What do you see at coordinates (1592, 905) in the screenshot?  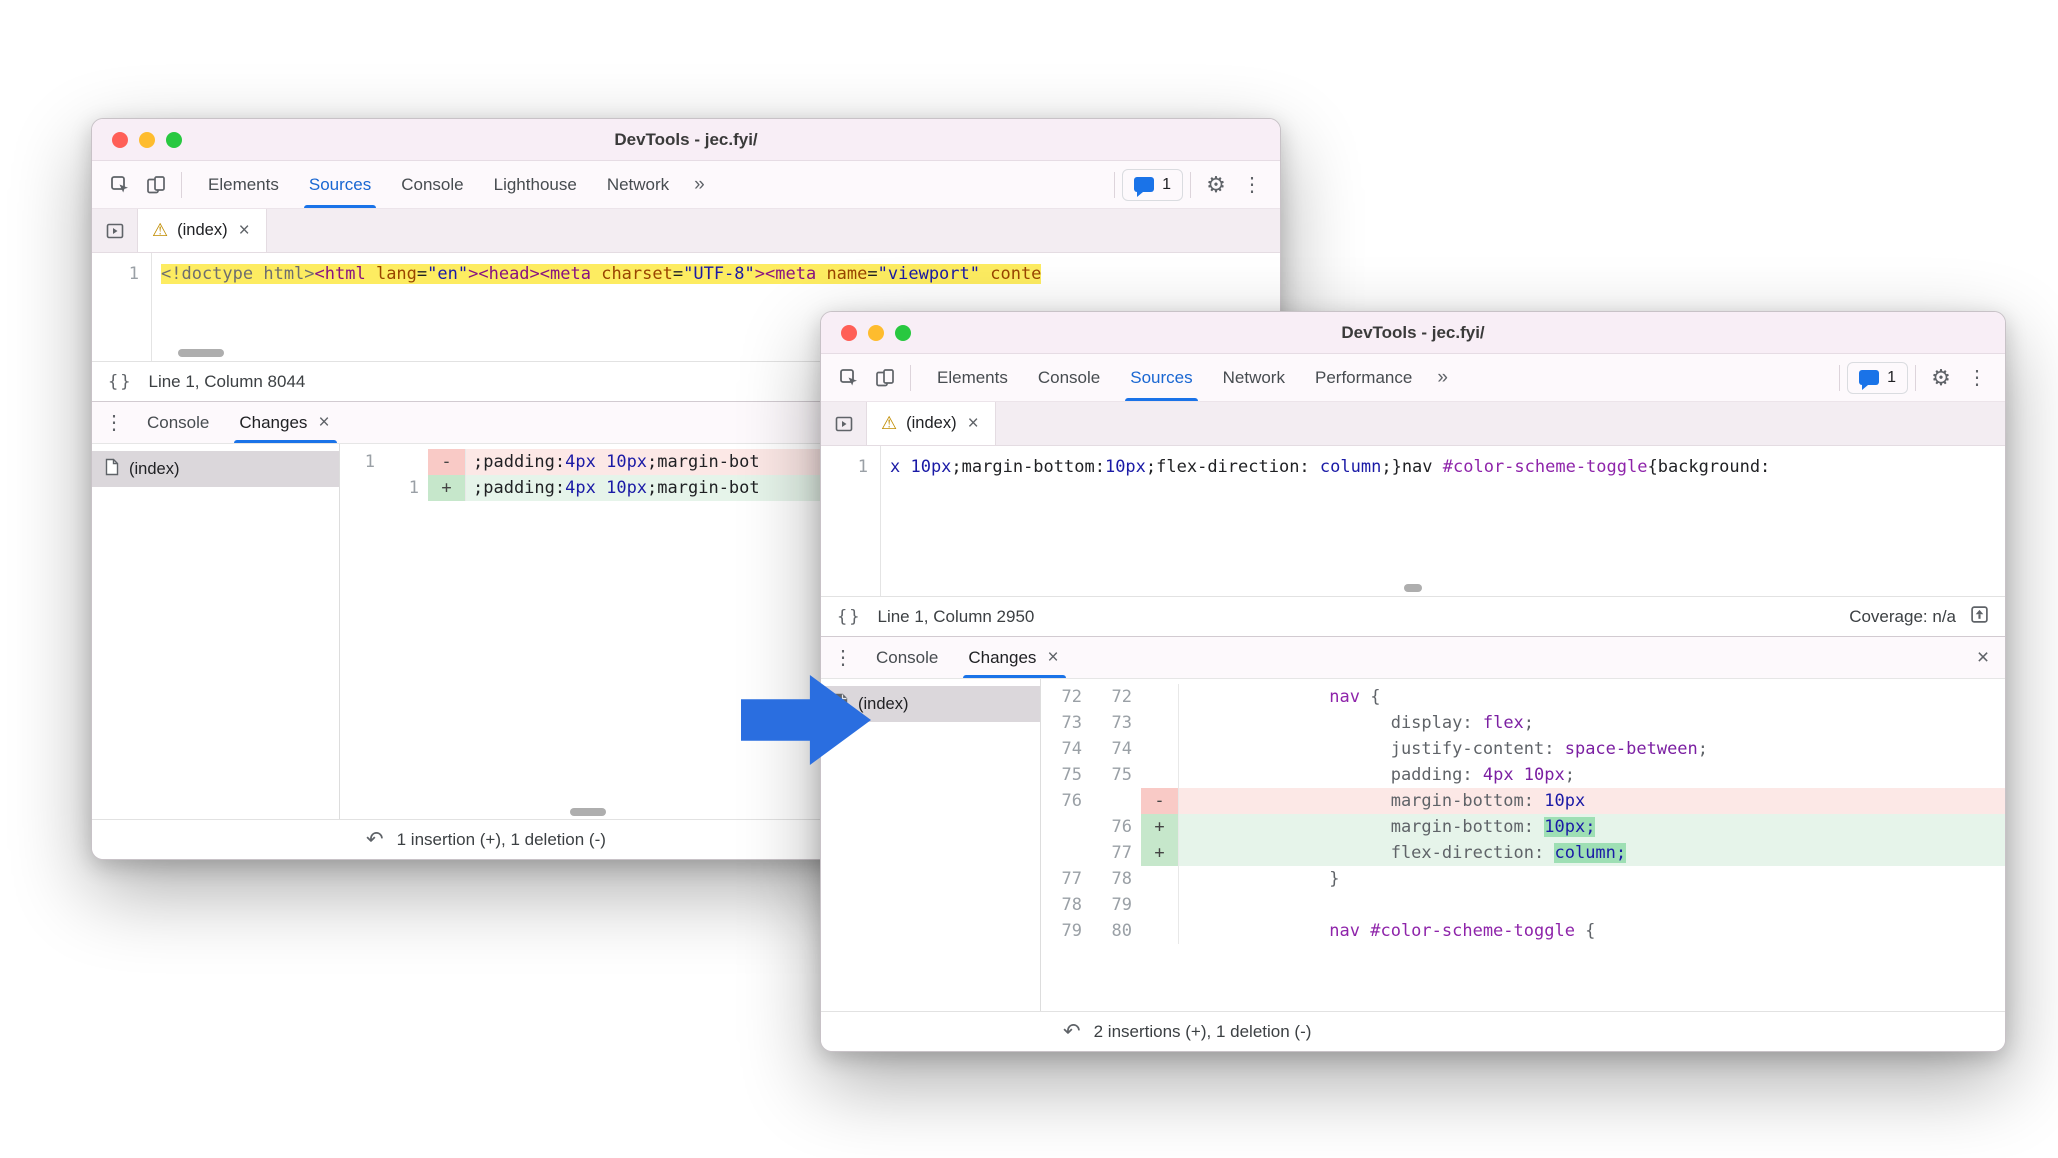 I see `diff-code` at bounding box center [1592, 905].